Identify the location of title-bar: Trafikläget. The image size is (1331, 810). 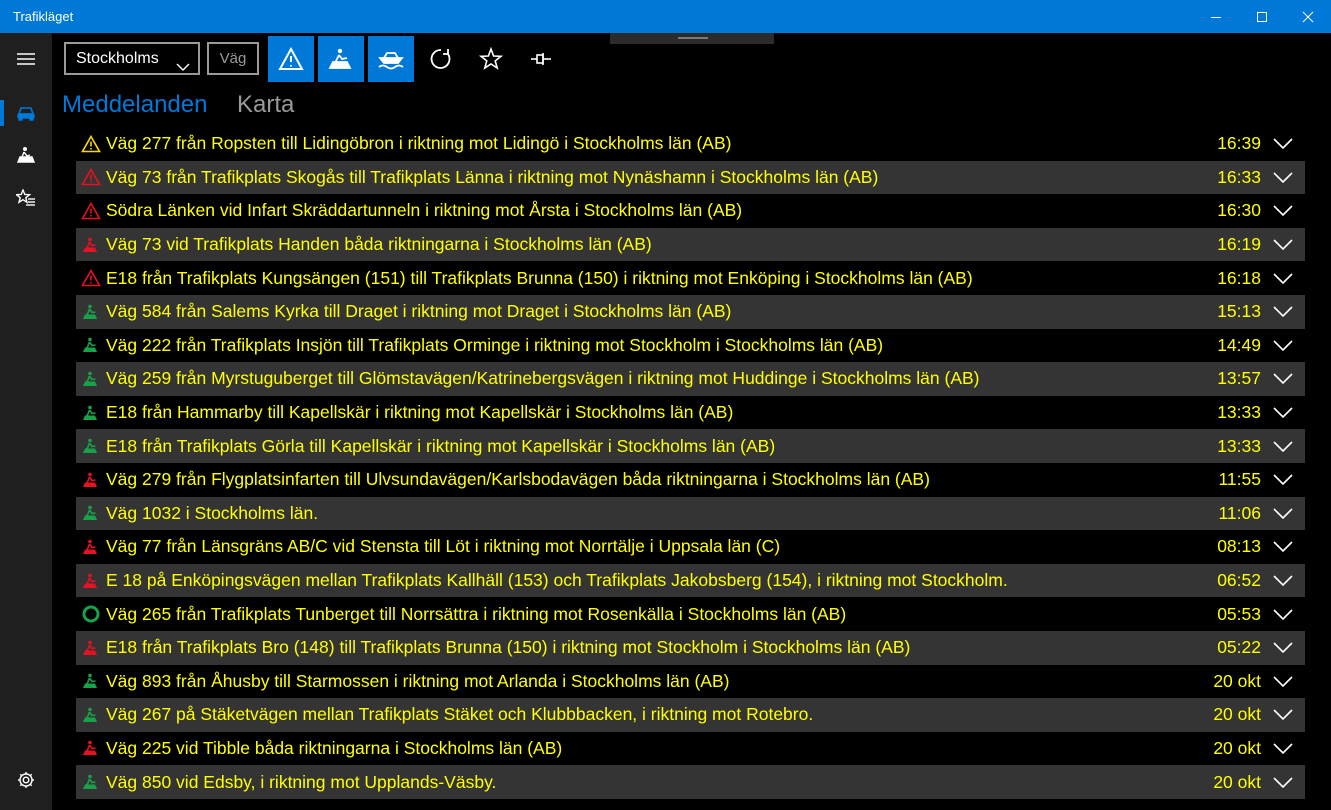
(665, 16).